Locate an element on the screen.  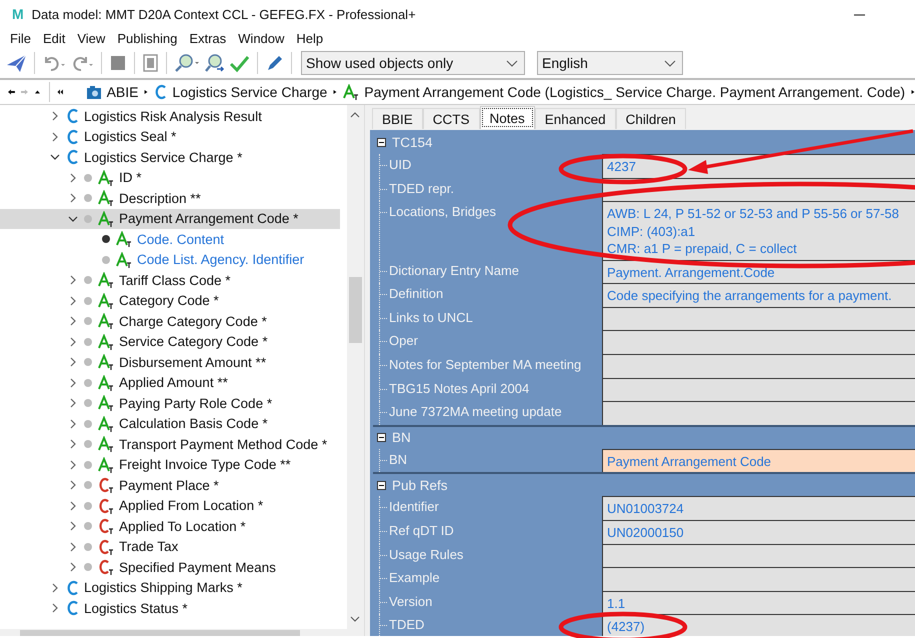
tree-item: Logistics Status * is located at coordinates (136, 608).